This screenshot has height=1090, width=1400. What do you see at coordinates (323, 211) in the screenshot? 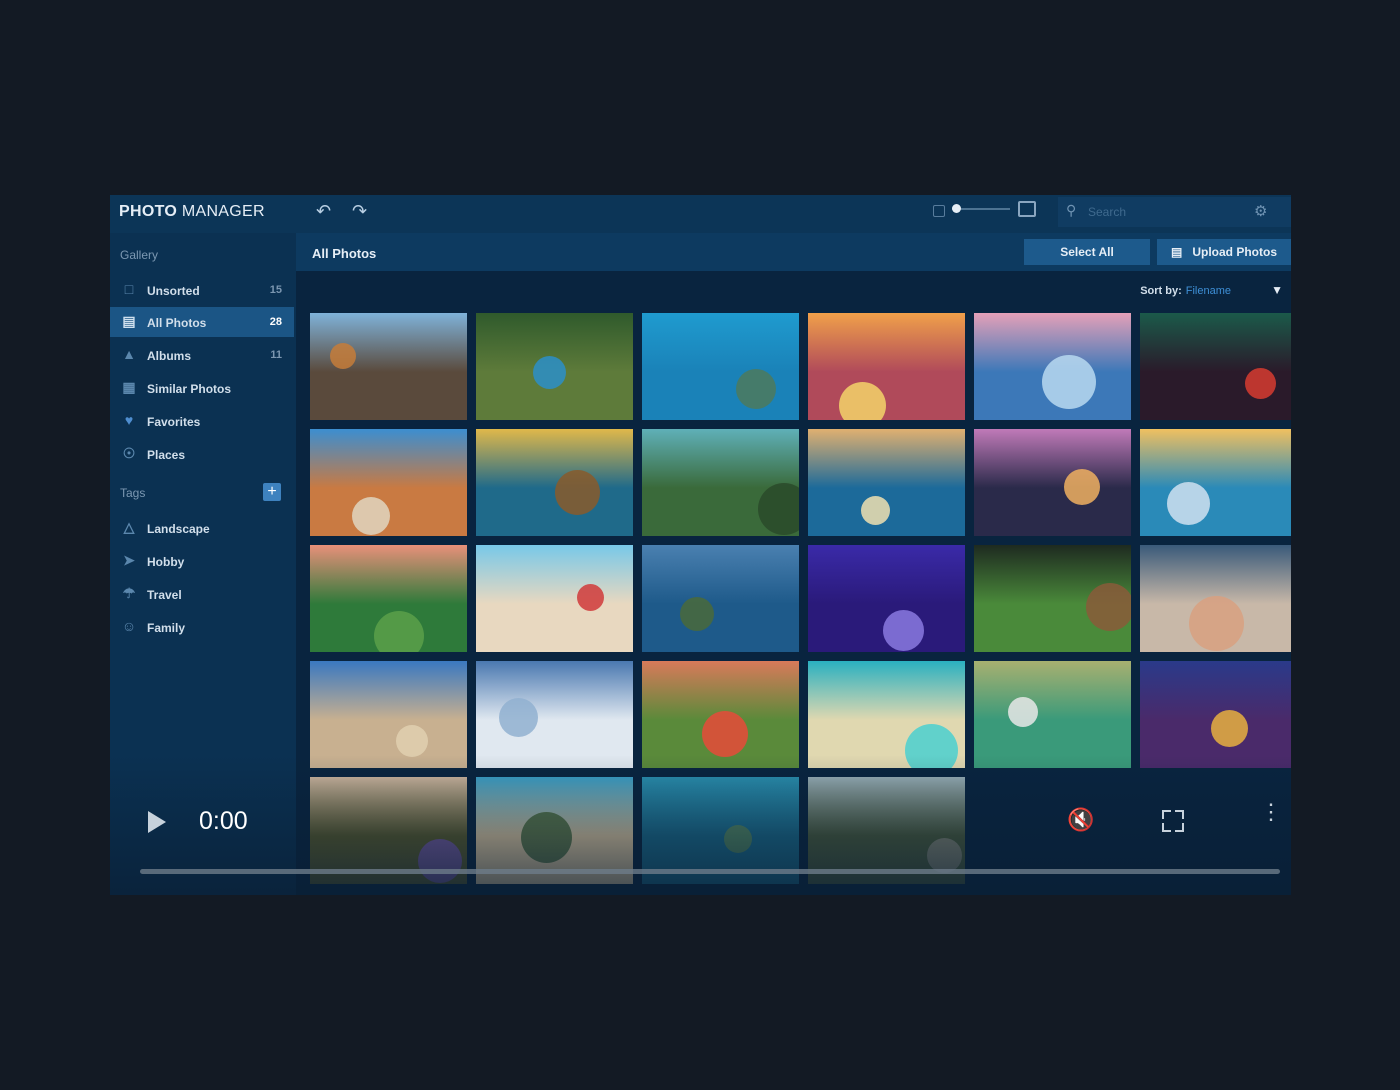
I see `undo-icon: ↶` at bounding box center [323, 211].